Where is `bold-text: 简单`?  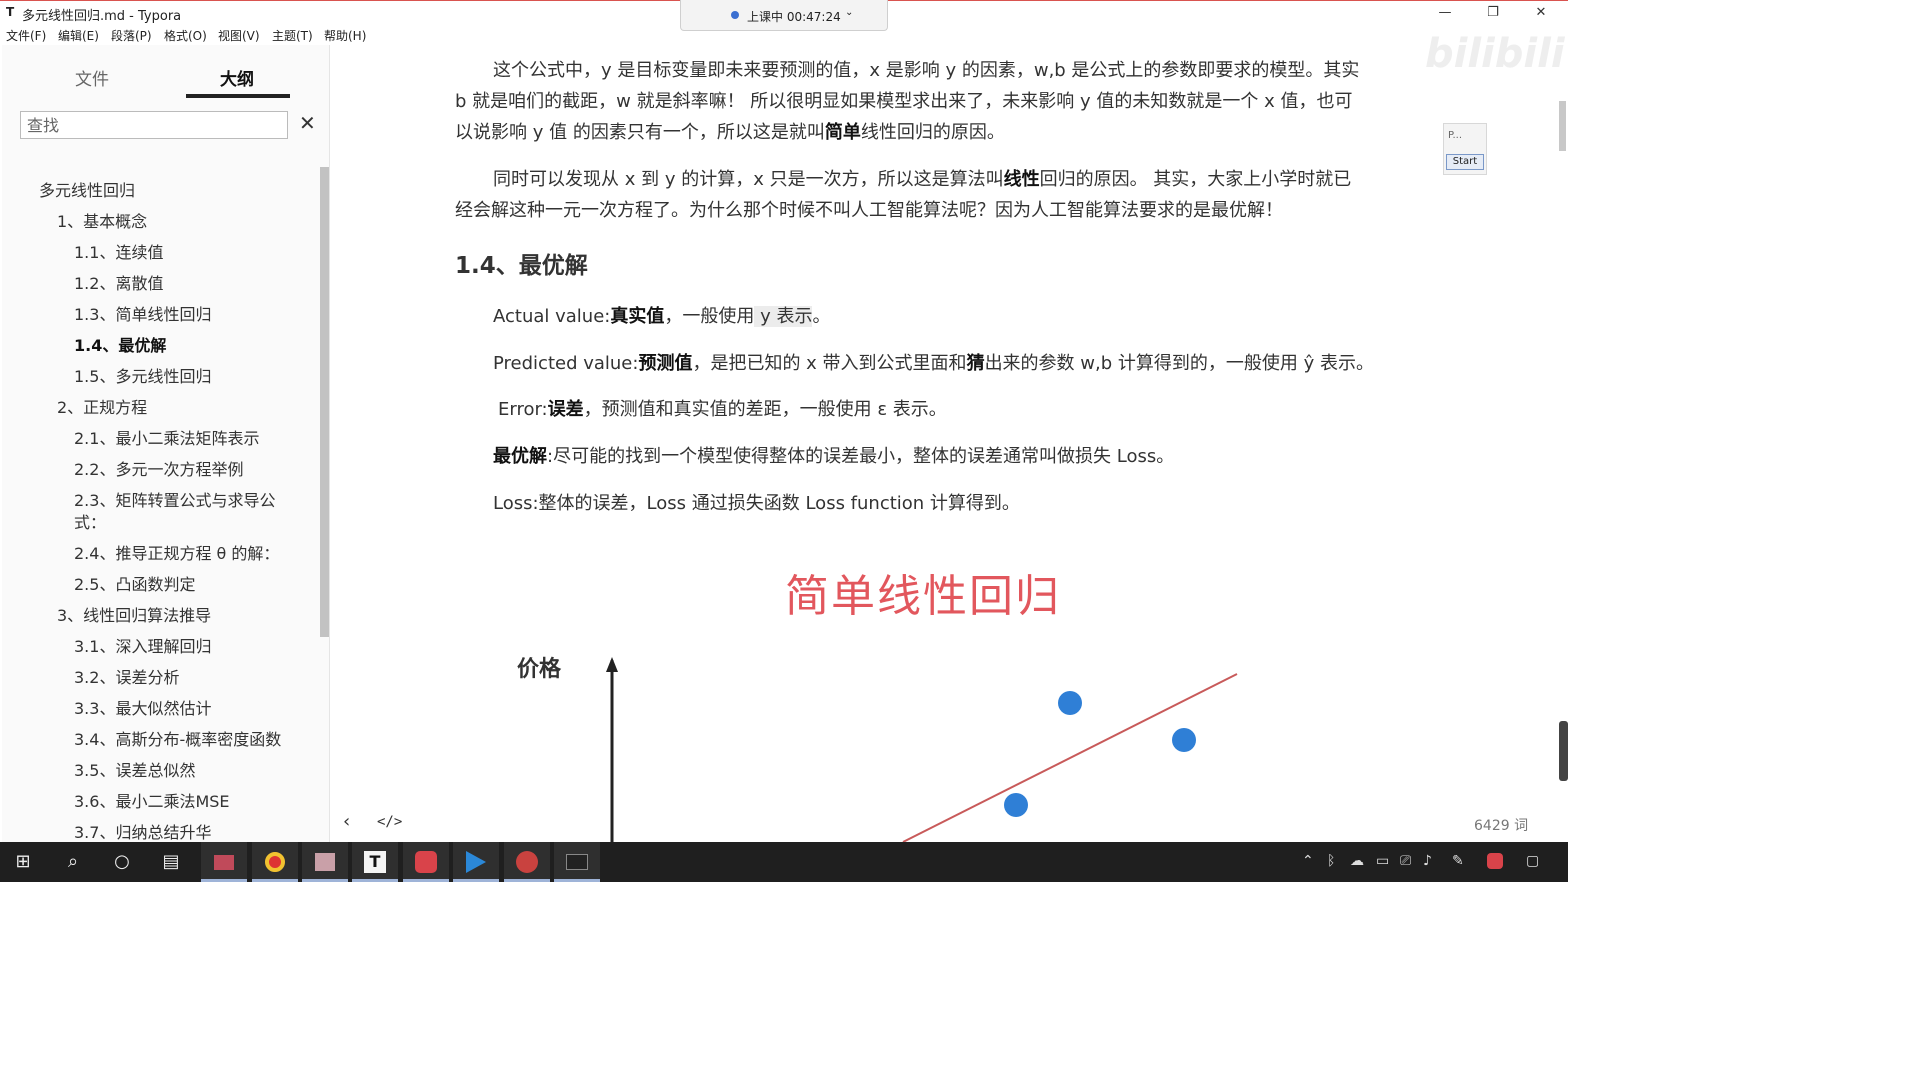 bold-text: 简单 is located at coordinates (842, 132).